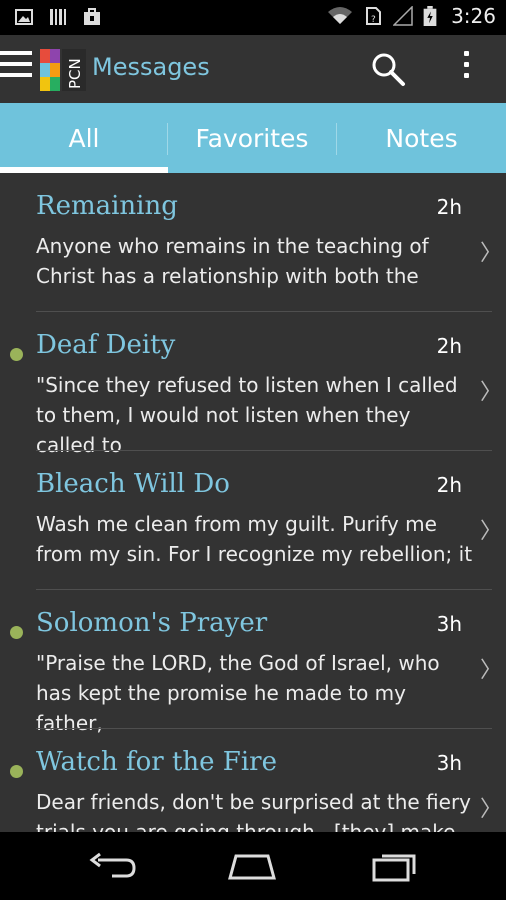  Describe the element at coordinates (473, 16) in the screenshot. I see `clock: 3:26` at that location.